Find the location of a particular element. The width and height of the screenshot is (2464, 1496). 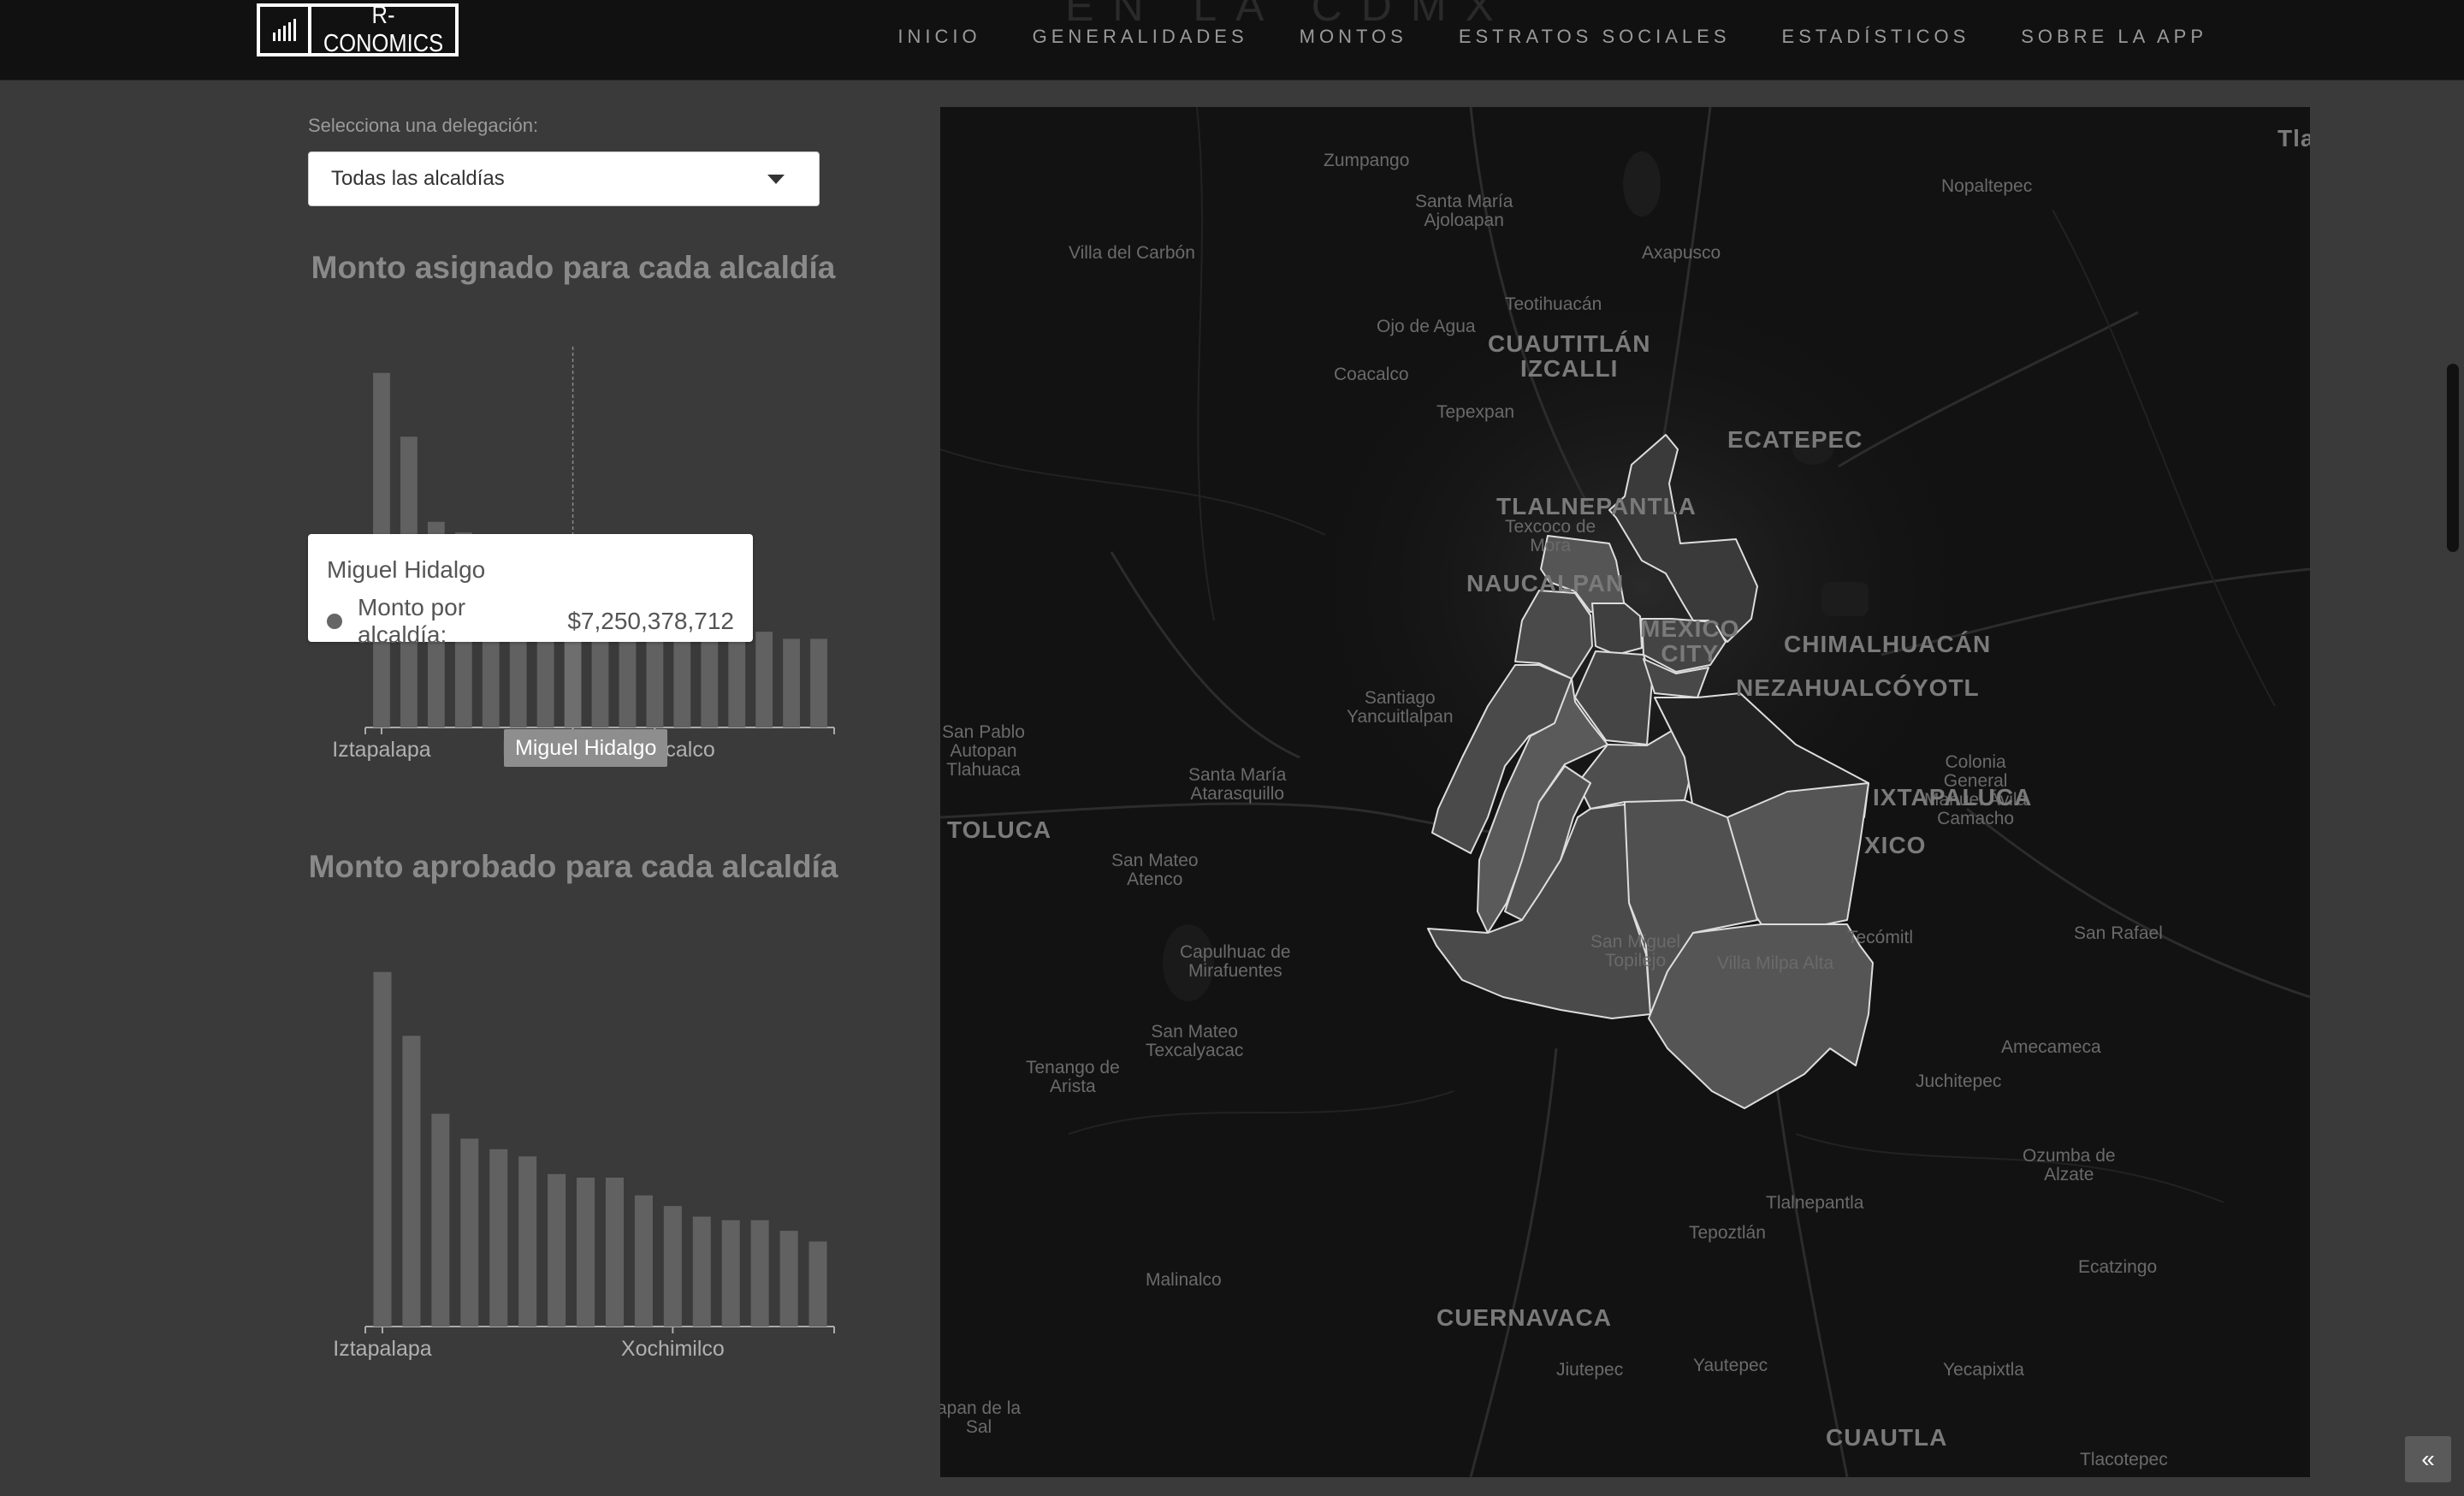

map-place-label: Ozumba de Alzate is located at coordinates (2069, 1165).